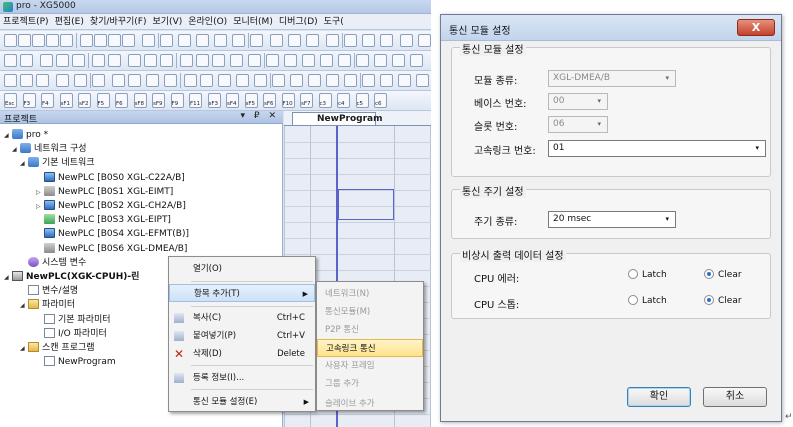 The height and width of the screenshot is (427, 793). What do you see at coordinates (207, 22) in the screenshot?
I see `menu-item: 온라인(O)` at bounding box center [207, 22].